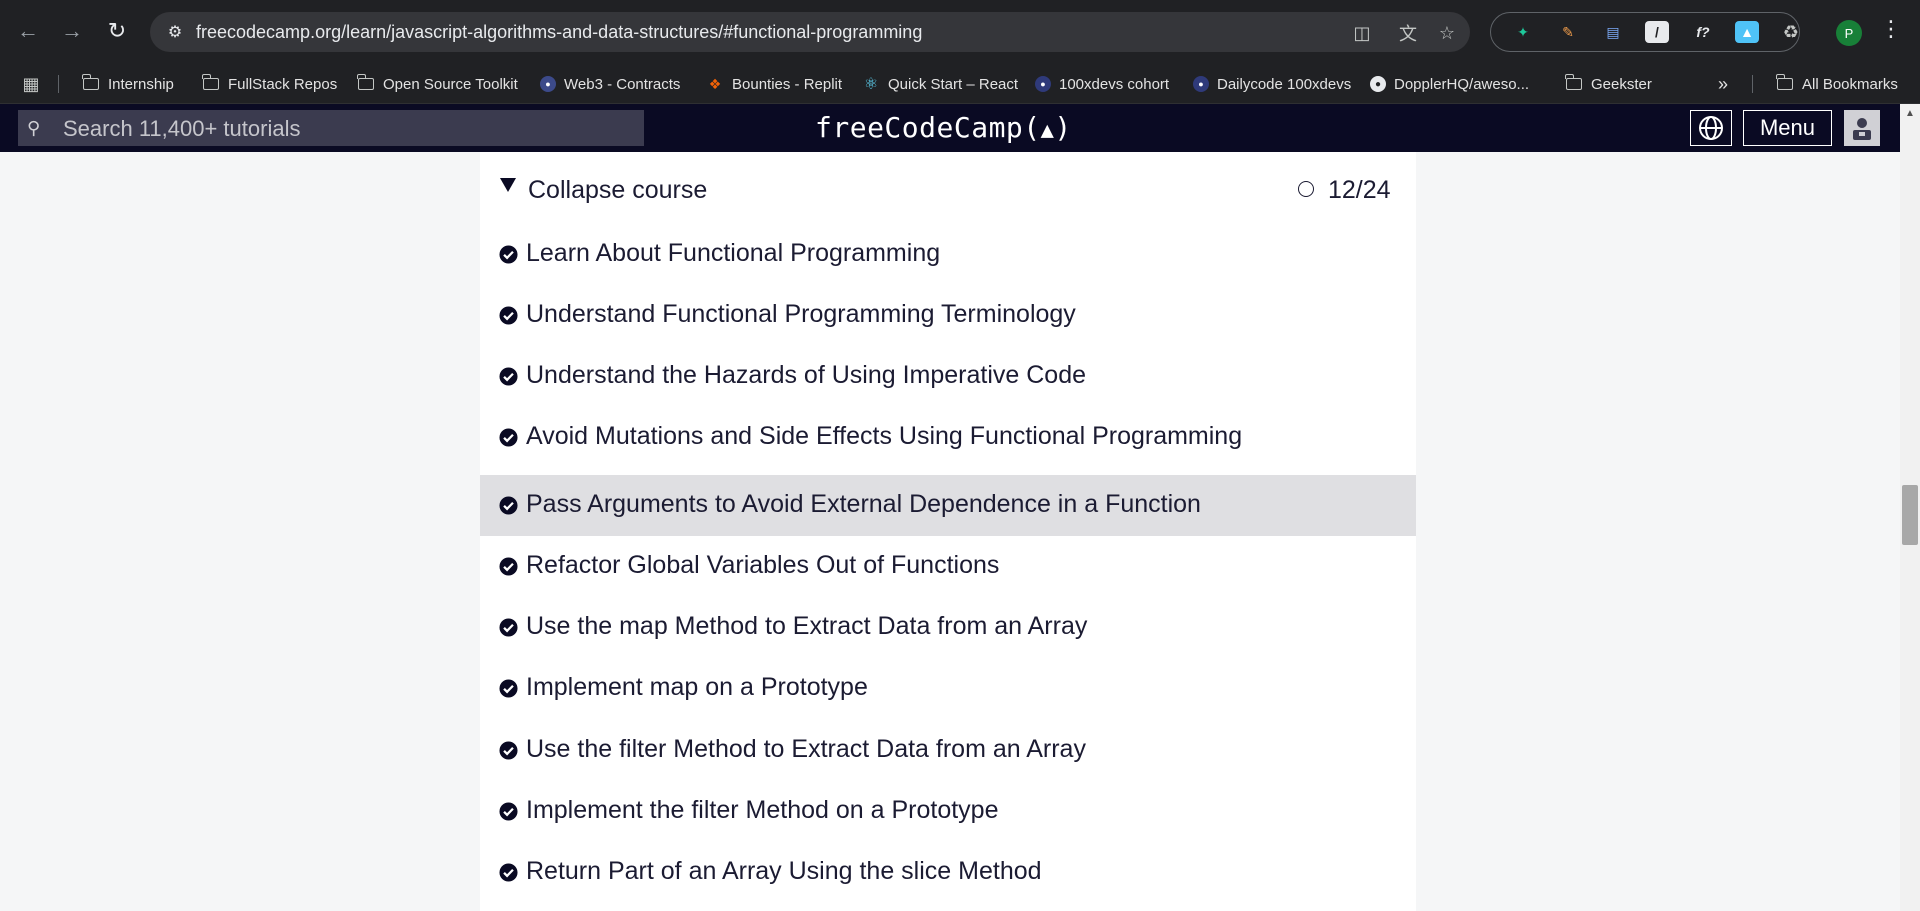 The image size is (1920, 911). I want to click on bookmark-100xdevs-cohort: ● 100xdevs cohort, so click(1102, 84).